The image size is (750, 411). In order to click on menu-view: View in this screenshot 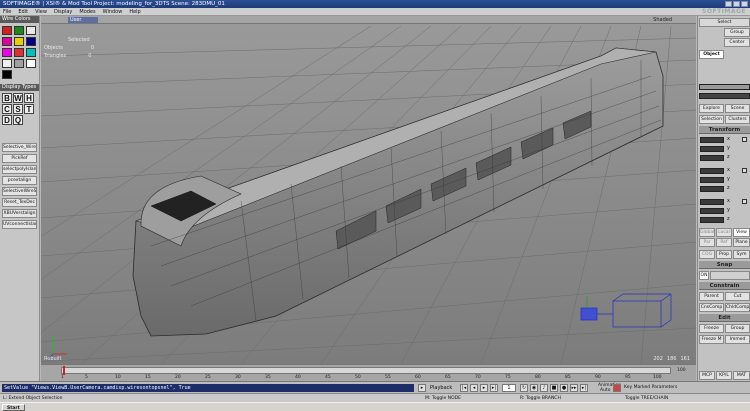, I will do `click(41, 12)`.